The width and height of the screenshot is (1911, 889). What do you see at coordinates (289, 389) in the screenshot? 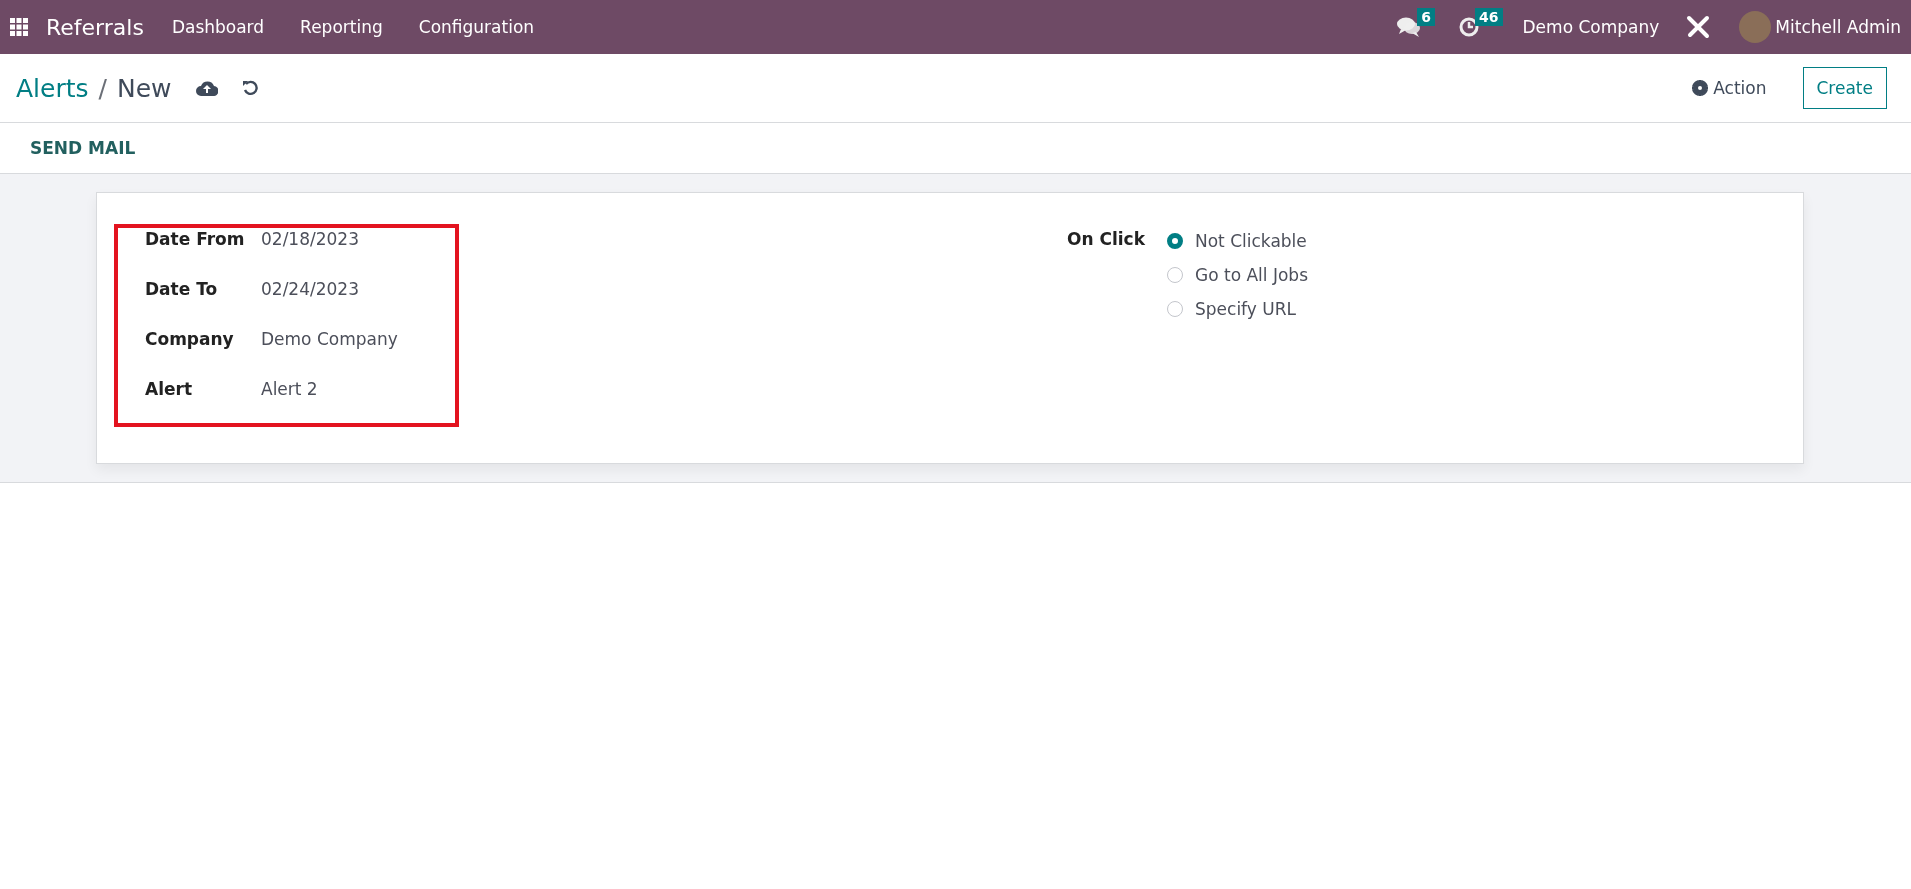
I see `field-value: Alert 2` at bounding box center [289, 389].